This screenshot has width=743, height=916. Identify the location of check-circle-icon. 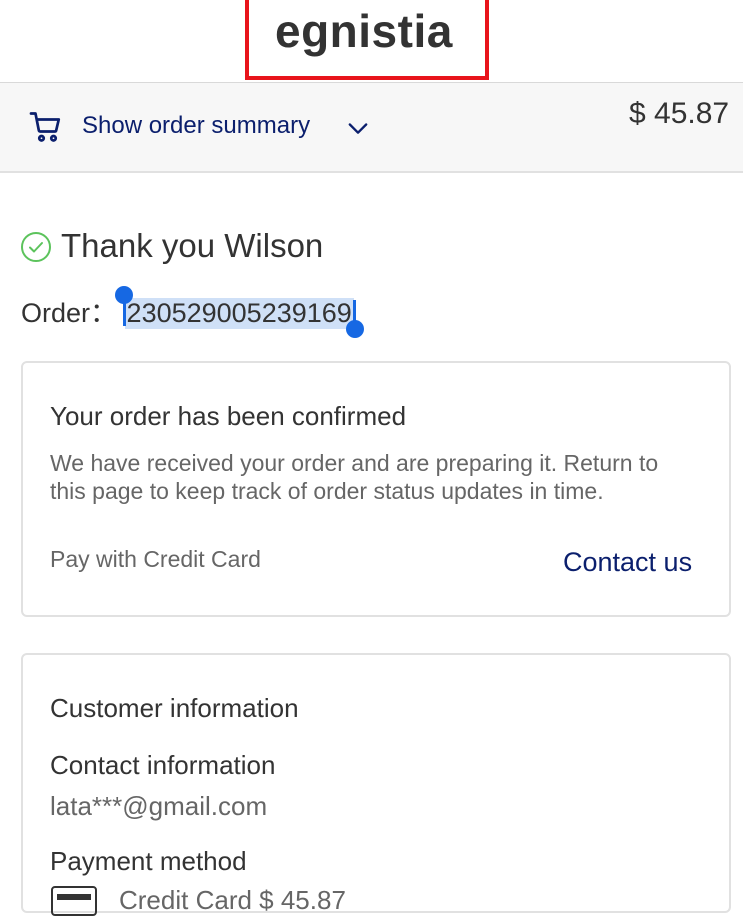
(36, 247).